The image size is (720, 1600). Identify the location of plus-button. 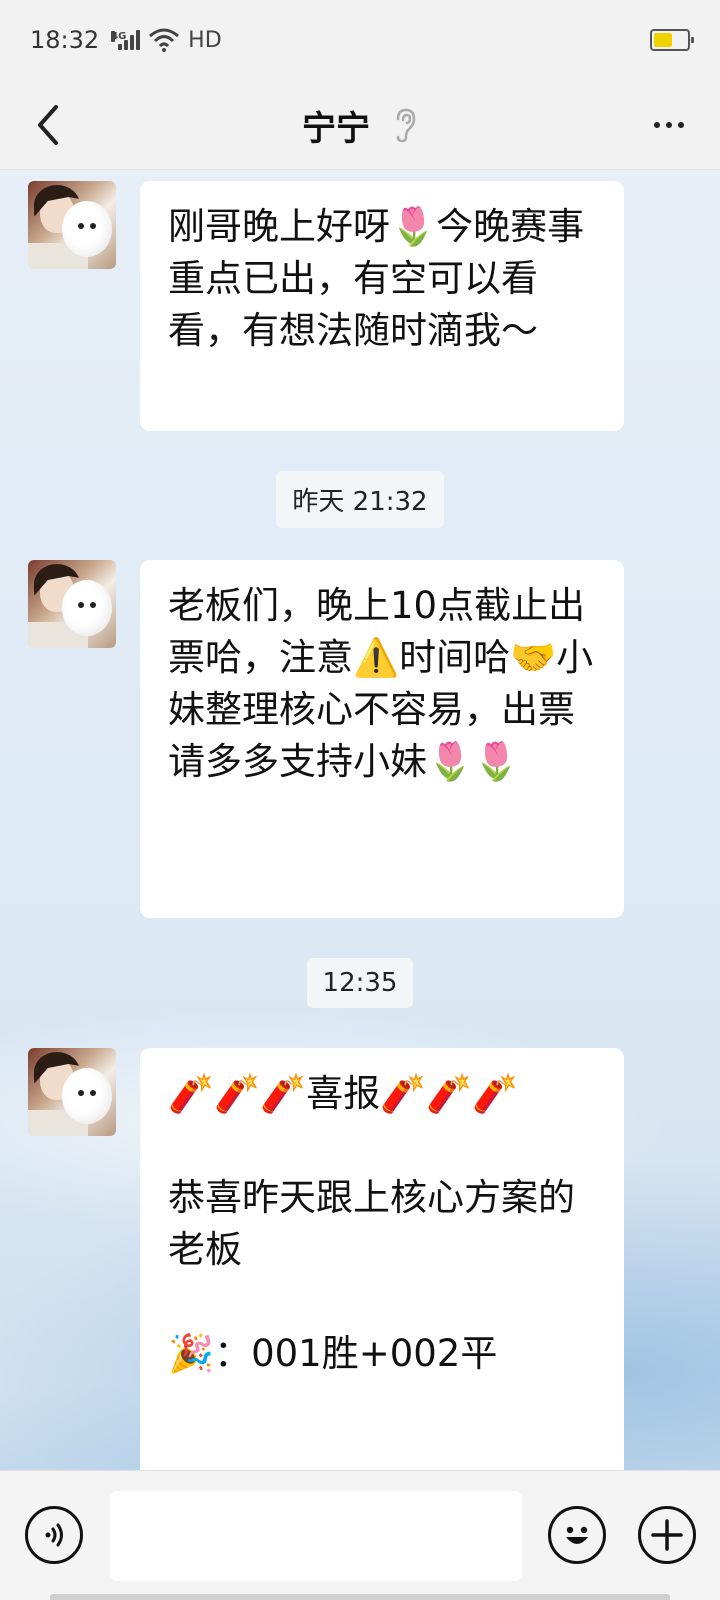
(667, 1535).